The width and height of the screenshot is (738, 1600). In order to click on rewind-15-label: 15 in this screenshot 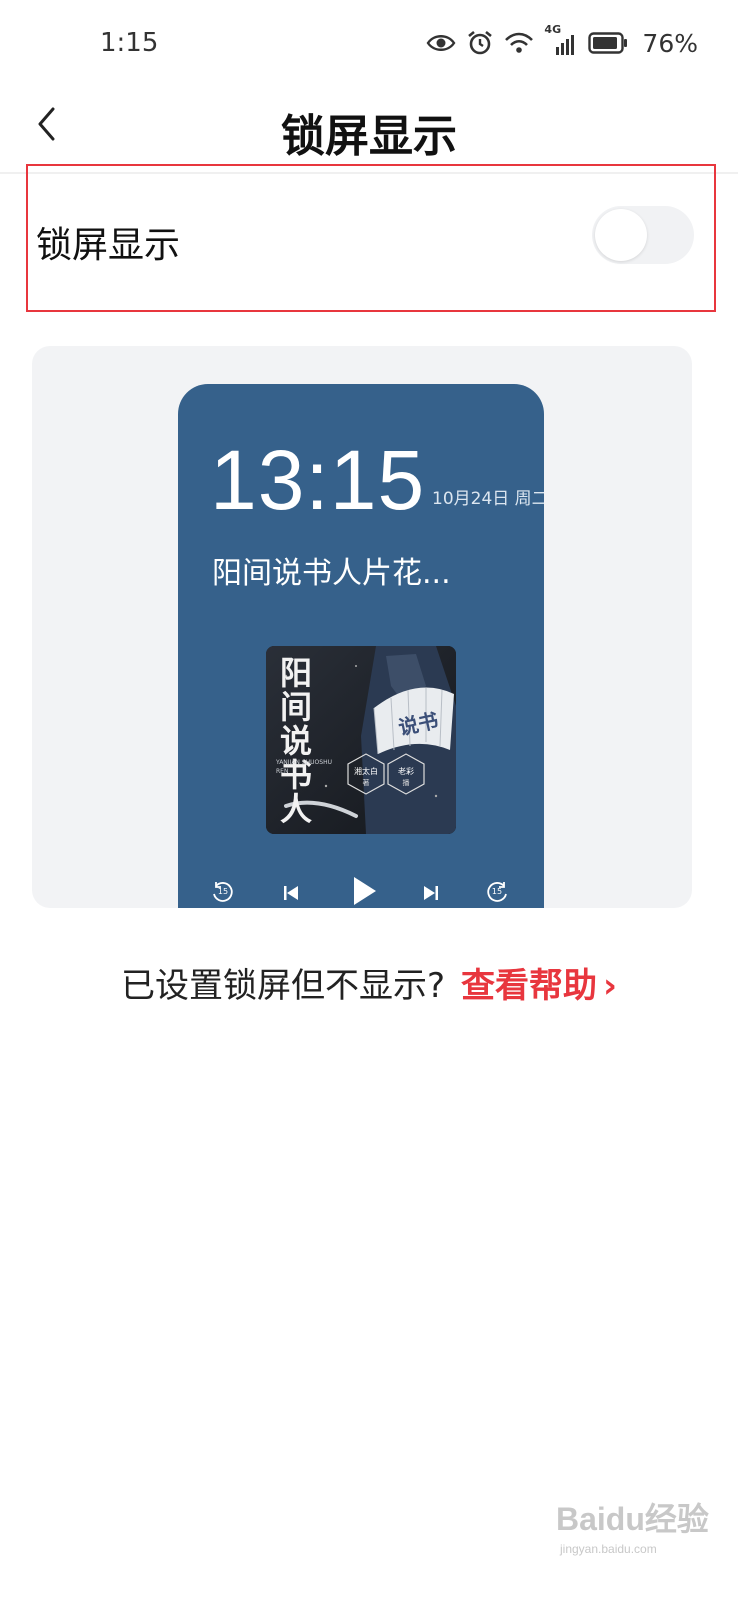, I will do `click(223, 891)`.